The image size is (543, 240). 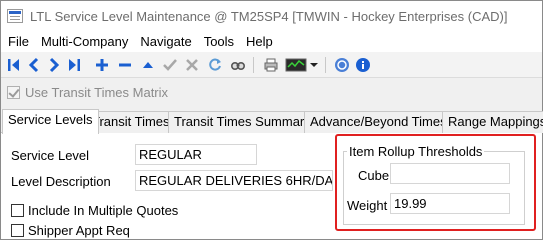 What do you see at coordinates (131, 122) in the screenshot?
I see `tab-transit-times: Transit Times` at bounding box center [131, 122].